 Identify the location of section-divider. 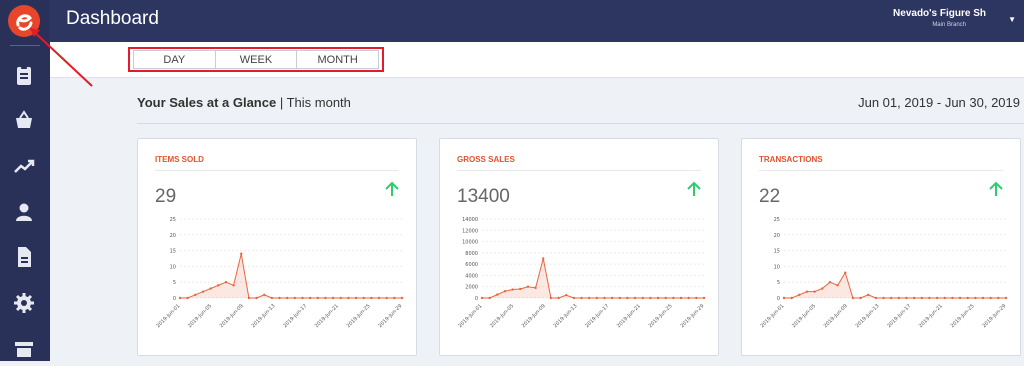
(580, 123).